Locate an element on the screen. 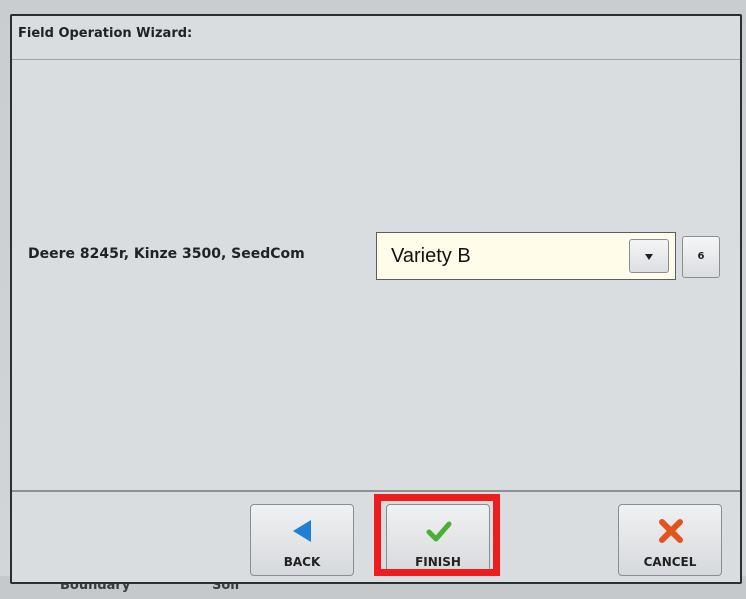 The image size is (746, 599). footer-divider is located at coordinates (376, 491).